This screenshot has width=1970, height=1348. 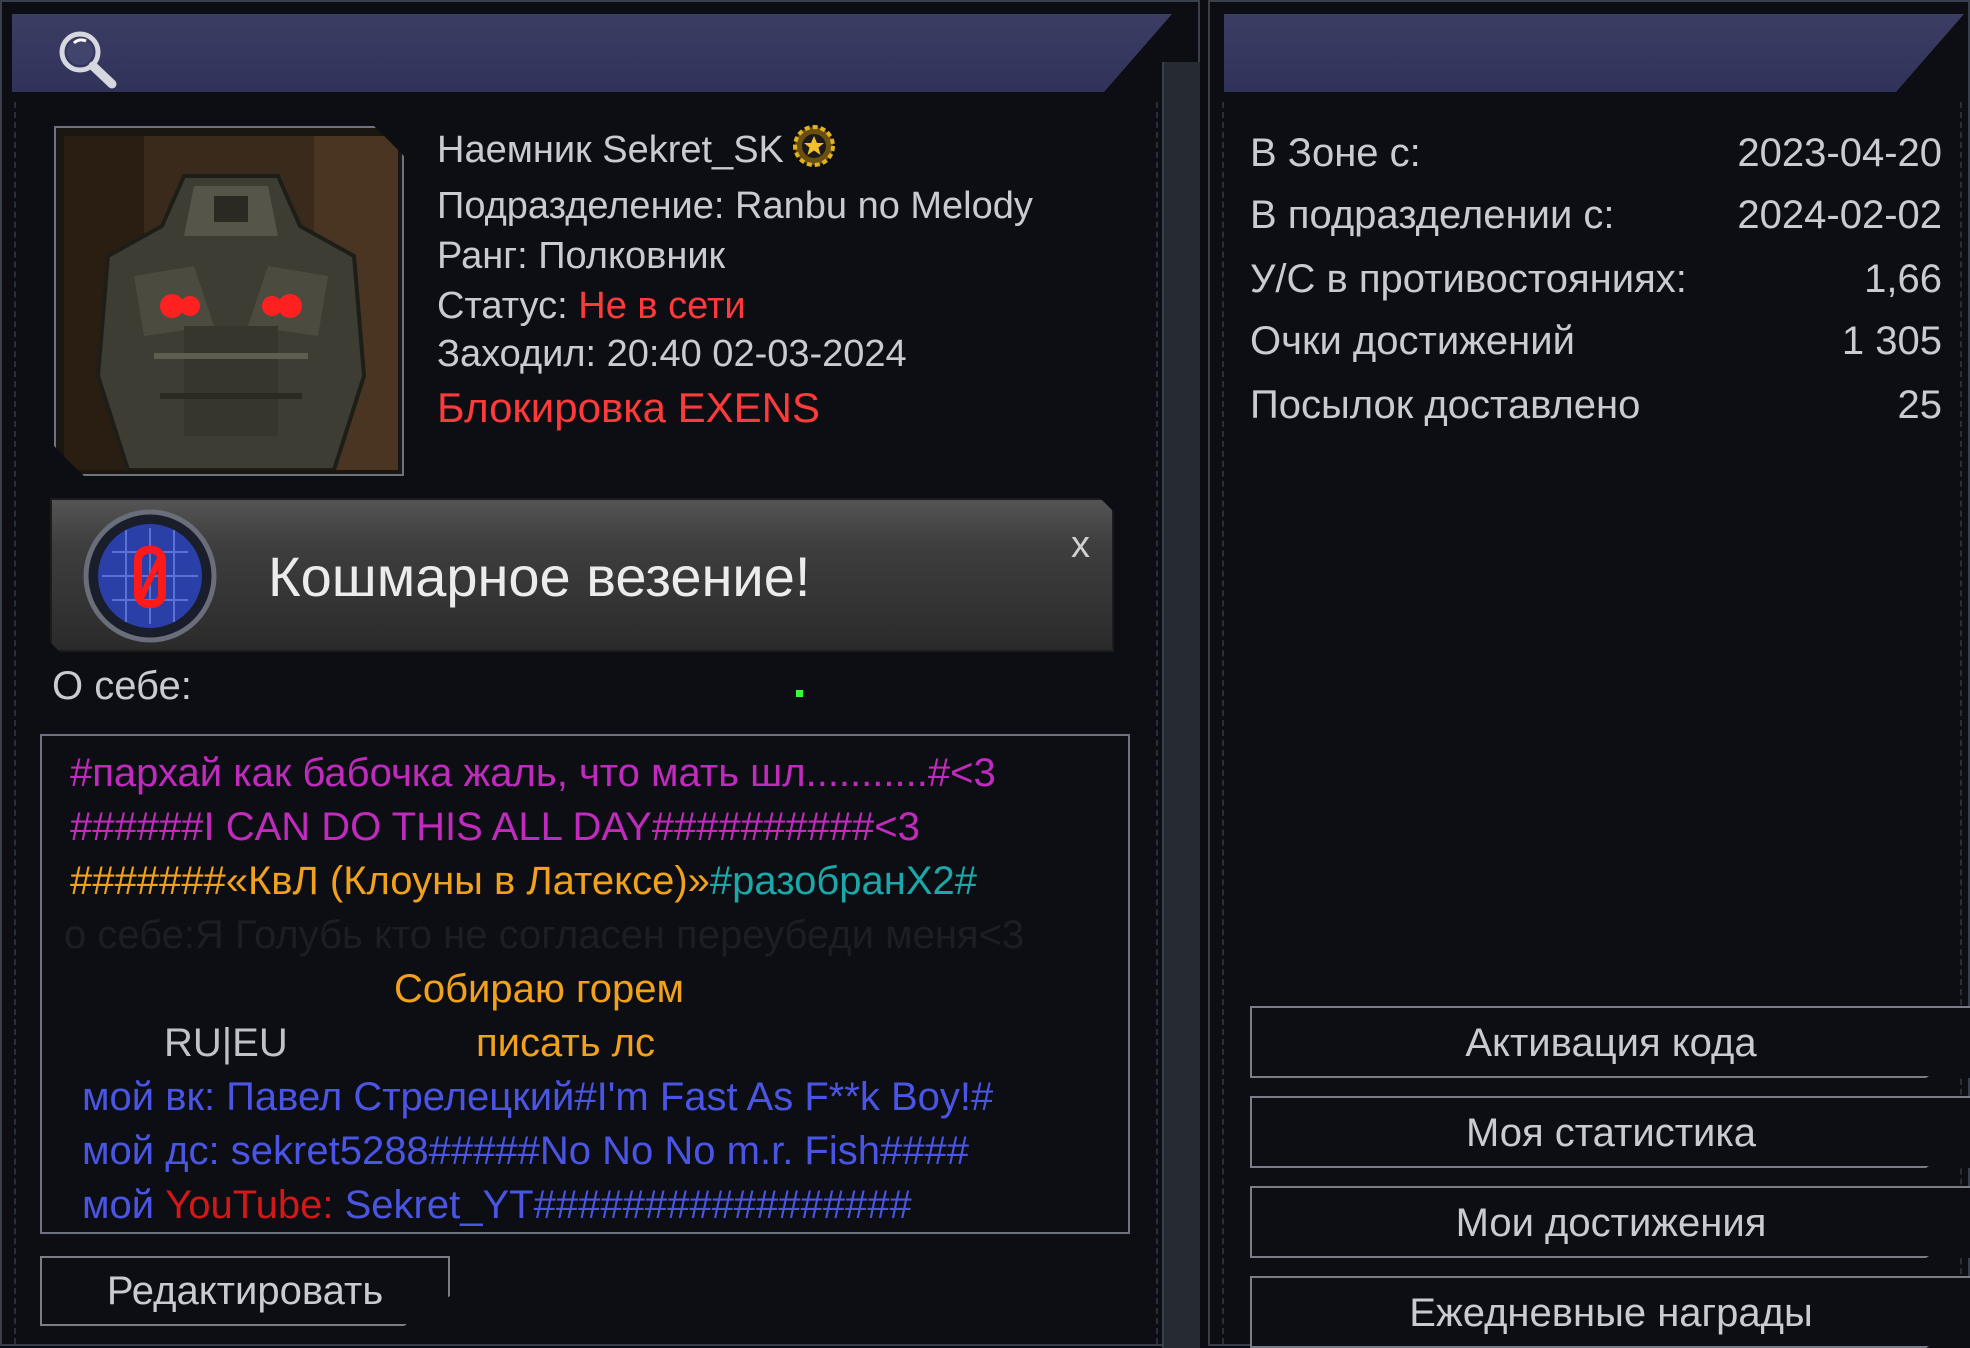 What do you see at coordinates (662, 306) in the screenshot?
I see `status-offline: Не в сети` at bounding box center [662, 306].